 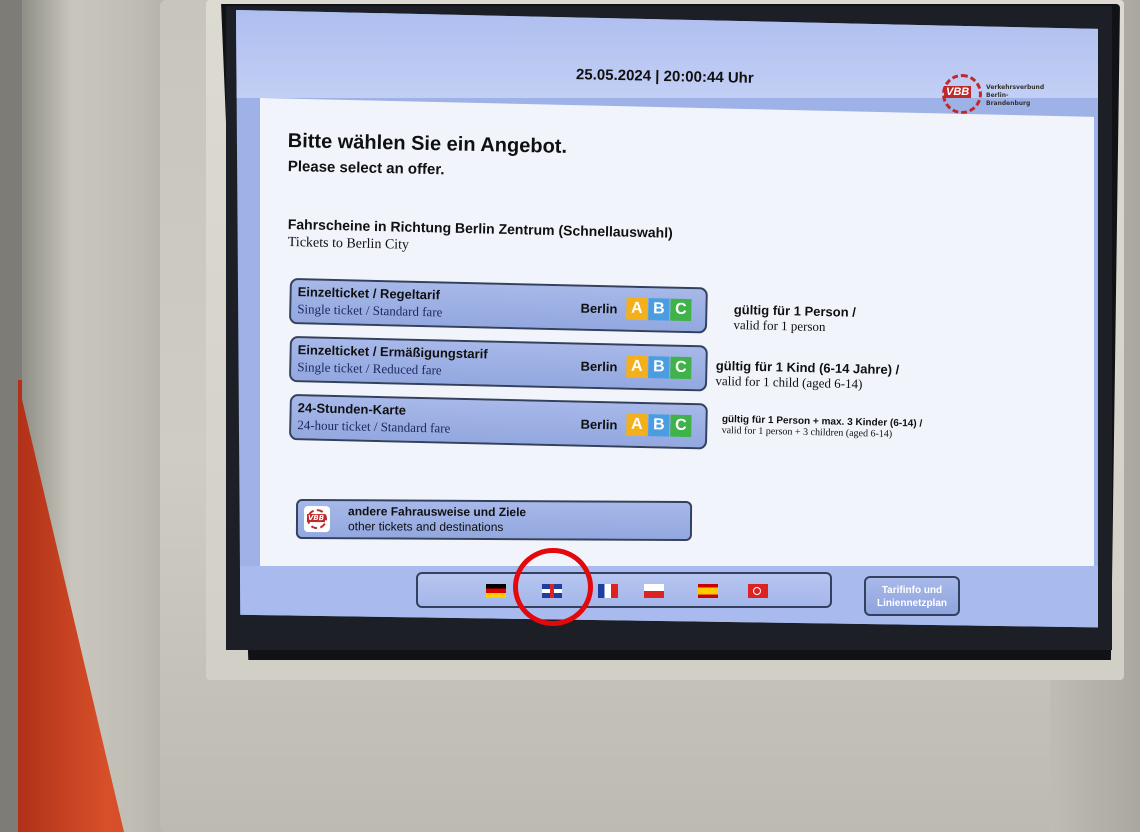 What do you see at coordinates (958, 92) in the screenshot?
I see `vbb-logo-mark: VBB` at bounding box center [958, 92].